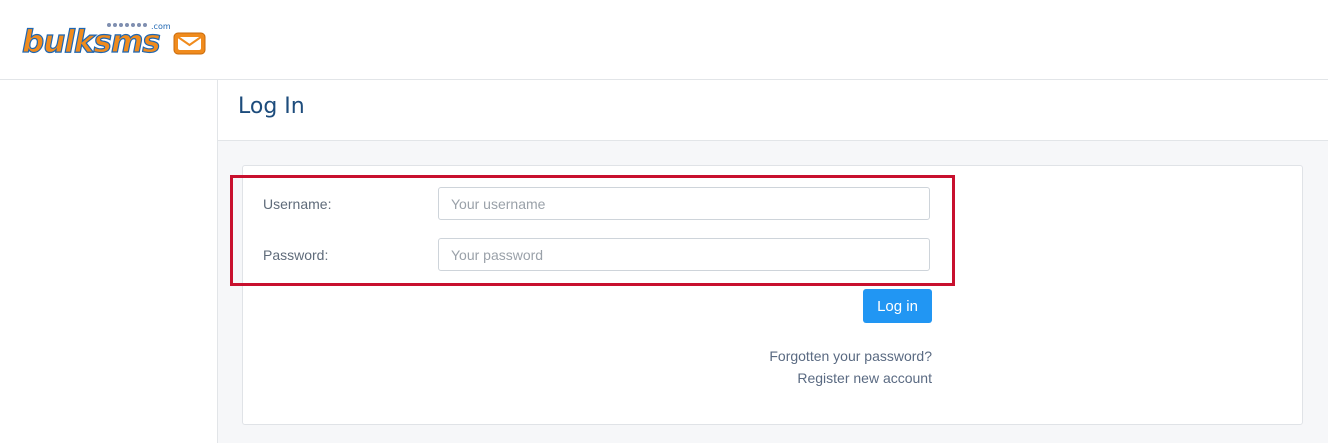 The image size is (1343, 443). What do you see at coordinates (189, 43) in the screenshot?
I see `envelope-icon` at bounding box center [189, 43].